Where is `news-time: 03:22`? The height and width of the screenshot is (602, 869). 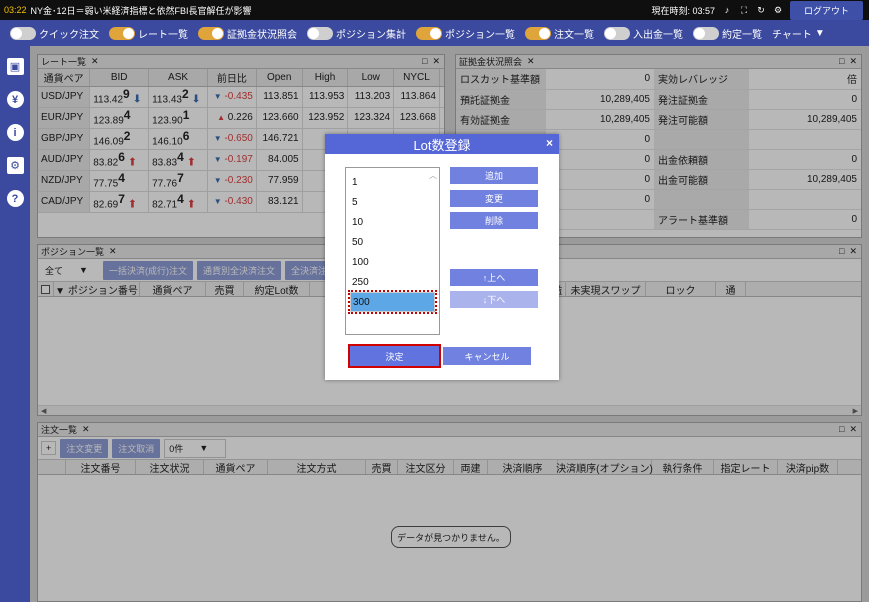
news-time: 03:22 is located at coordinates (15, 10).